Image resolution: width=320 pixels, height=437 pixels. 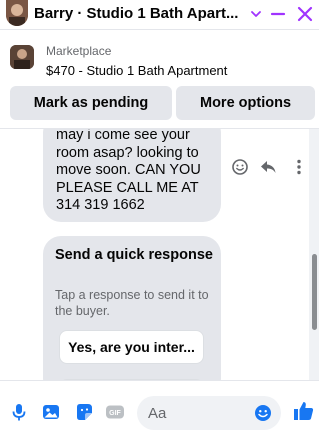 What do you see at coordinates (127, 152) in the screenshot?
I see `message-line: room asap? looking to` at bounding box center [127, 152].